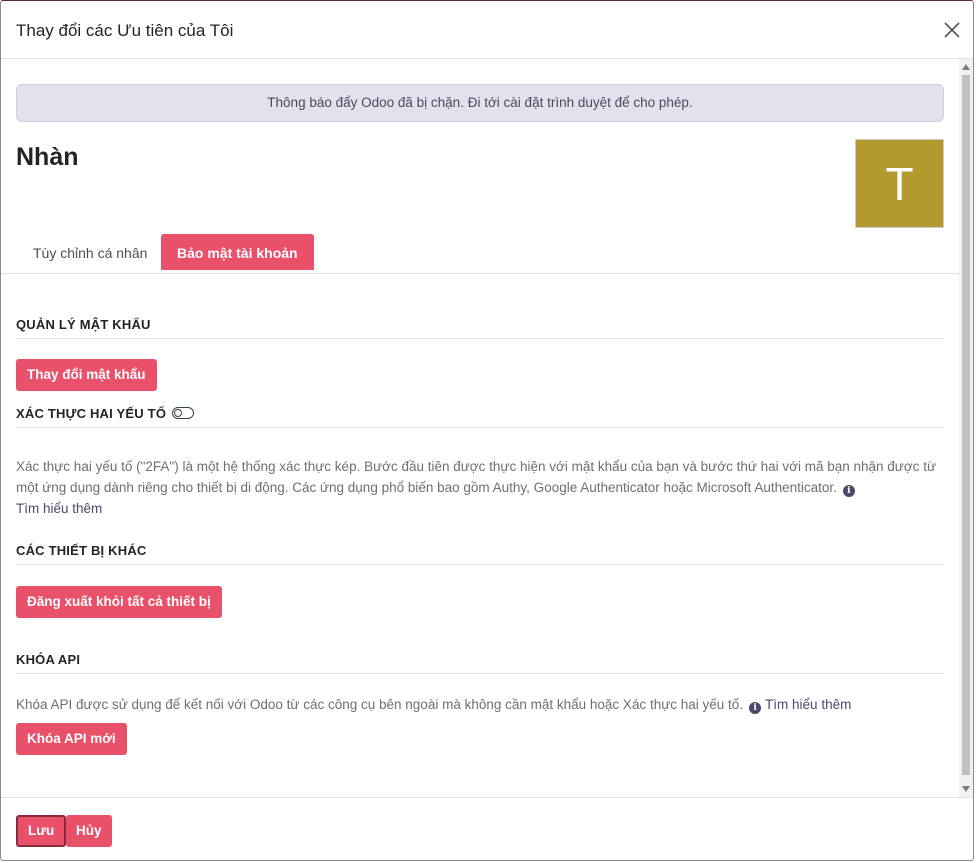 The image size is (976, 863). What do you see at coordinates (47, 157) in the screenshot?
I see `user-name: Nhàn` at bounding box center [47, 157].